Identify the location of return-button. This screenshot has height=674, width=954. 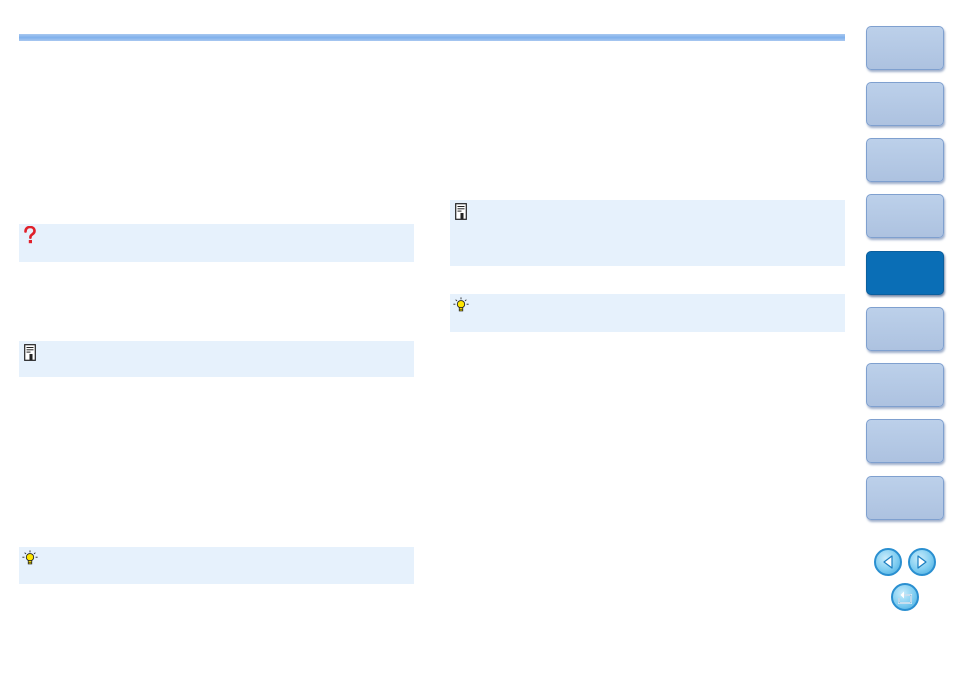
(905, 597).